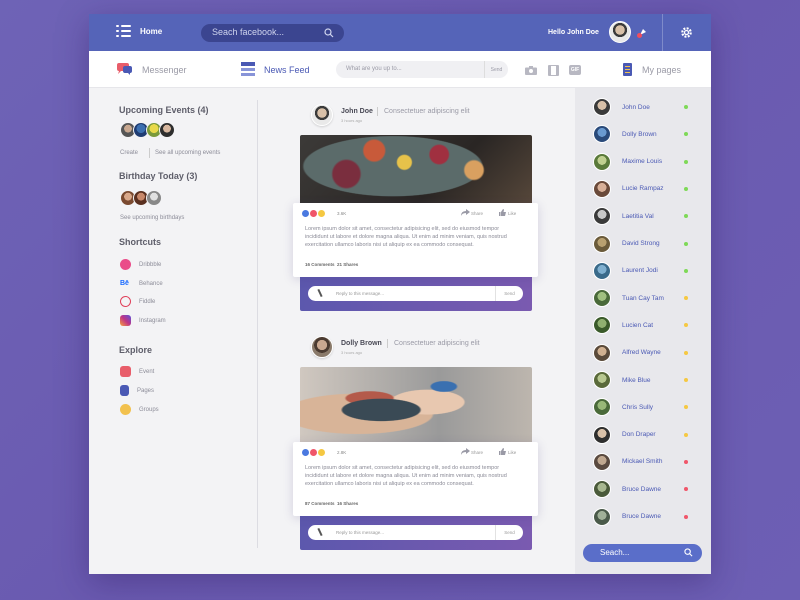 This screenshot has height=600, width=800. I want to click on shortcut-instagram: Instagram, so click(143, 320).